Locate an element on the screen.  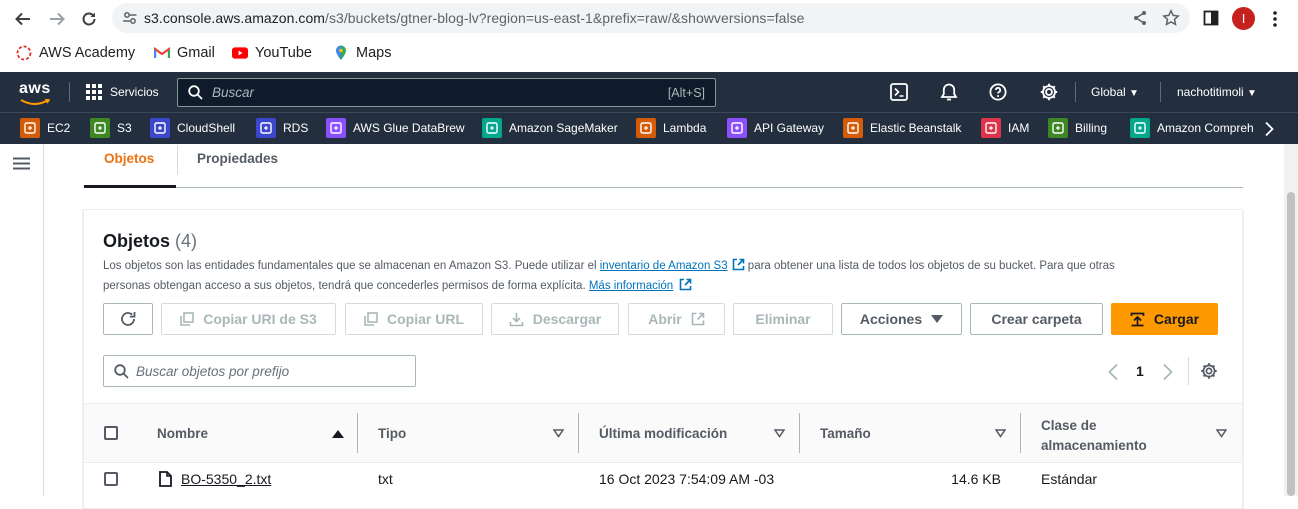
active-tab-indicator is located at coordinates (130, 186).